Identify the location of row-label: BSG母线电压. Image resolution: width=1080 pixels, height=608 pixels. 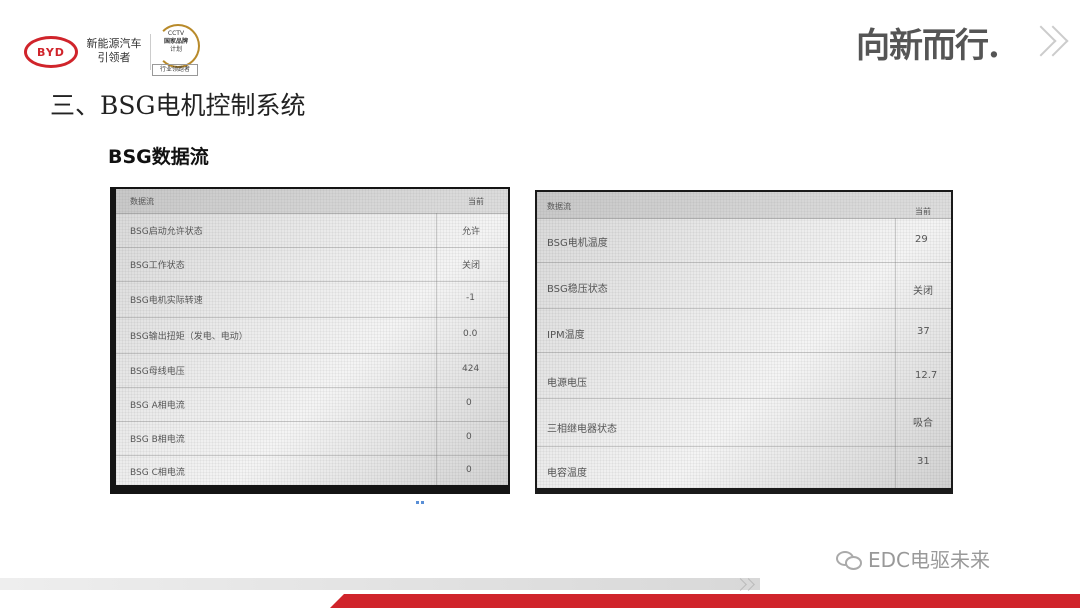
(157, 372).